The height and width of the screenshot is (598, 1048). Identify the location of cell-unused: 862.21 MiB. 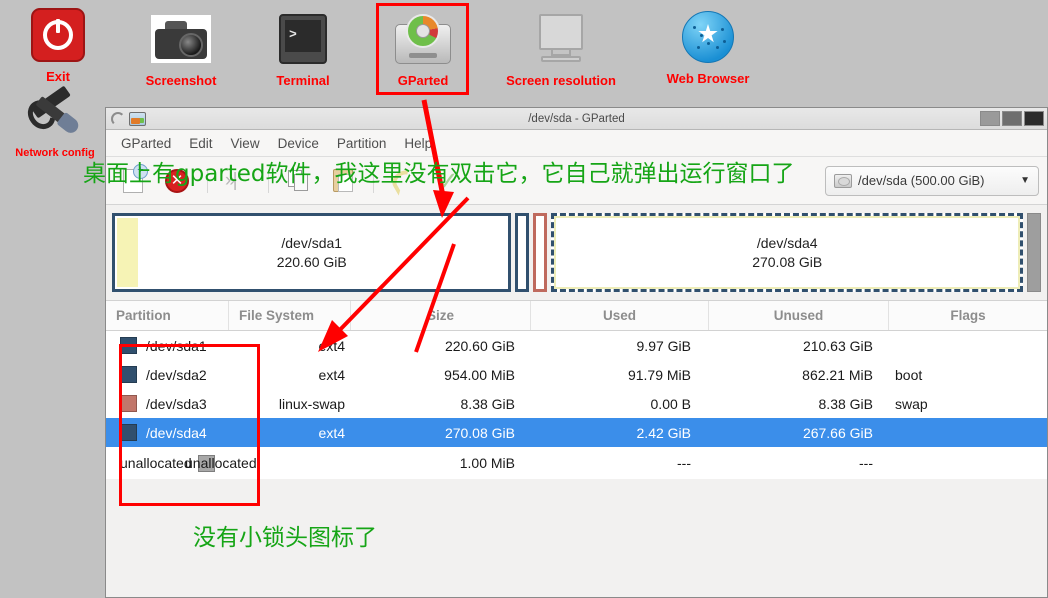
(837, 374).